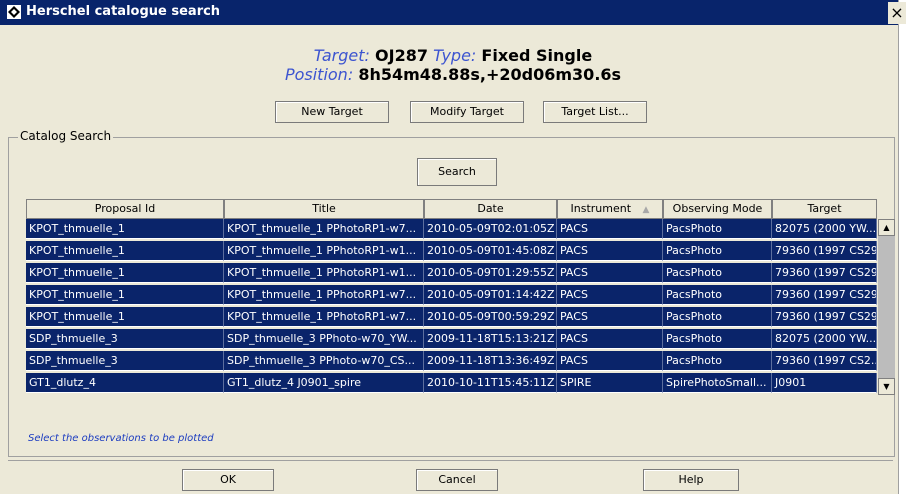 The height and width of the screenshot is (494, 906). What do you see at coordinates (341, 55) in the screenshot?
I see `target-label: Target:` at bounding box center [341, 55].